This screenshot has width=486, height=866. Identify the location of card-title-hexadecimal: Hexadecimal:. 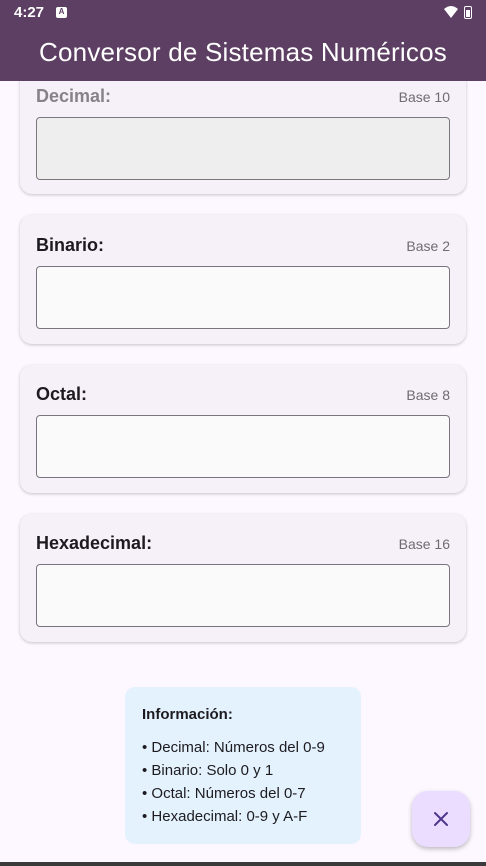
(94, 543).